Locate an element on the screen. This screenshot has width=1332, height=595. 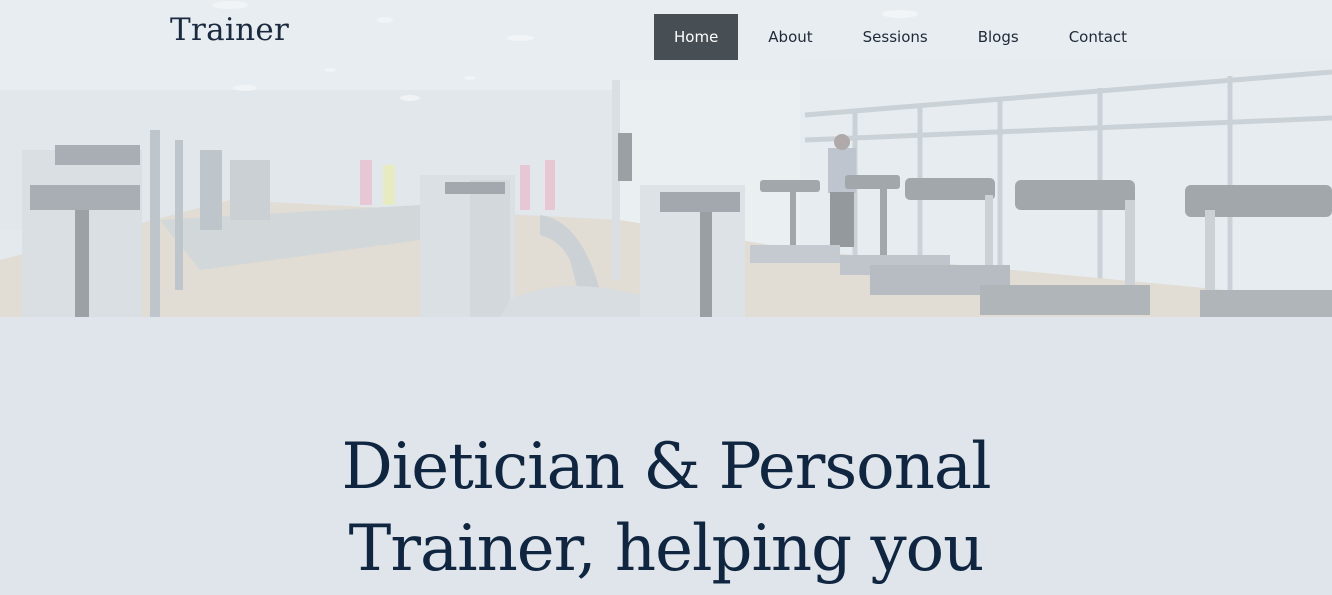
nav-item-sessions: Sessions is located at coordinates (895, 37).